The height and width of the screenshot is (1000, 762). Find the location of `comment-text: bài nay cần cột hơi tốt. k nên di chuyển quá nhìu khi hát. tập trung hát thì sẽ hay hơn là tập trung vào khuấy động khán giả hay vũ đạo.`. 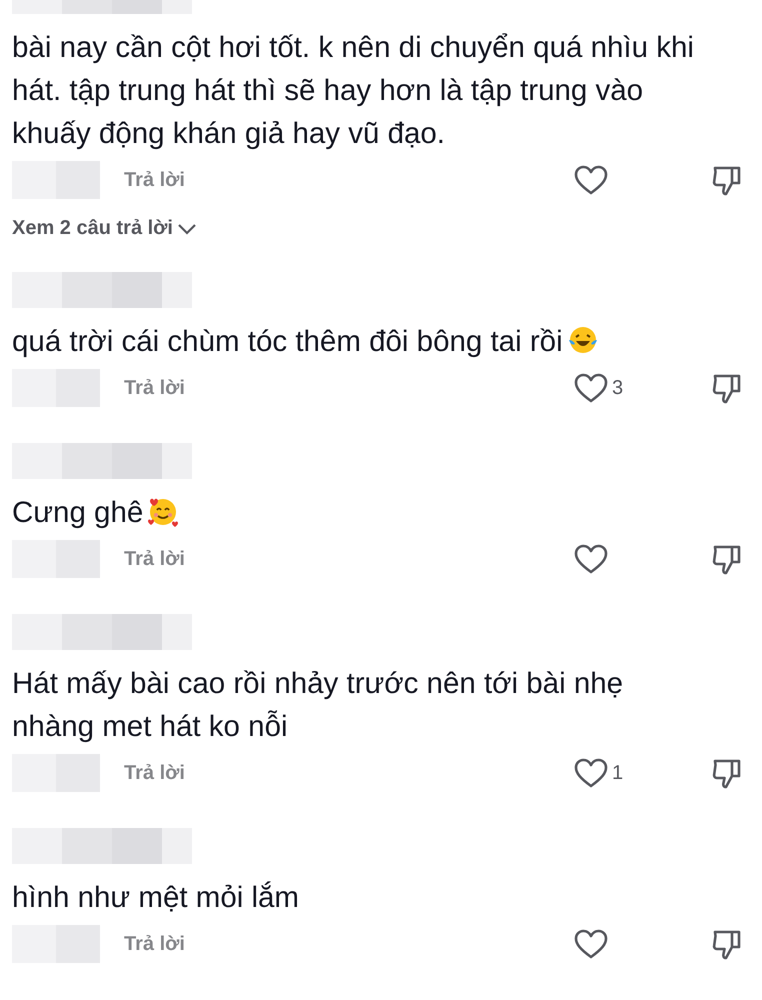

comment-text: bài nay cần cột hơi tốt. k nên di chuyển quá nhìu khi hát. tập trung hát thì sẽ hay hơn là tập trung vào khuấy động khán giả hay vũ đạo. is located at coordinates (353, 91).